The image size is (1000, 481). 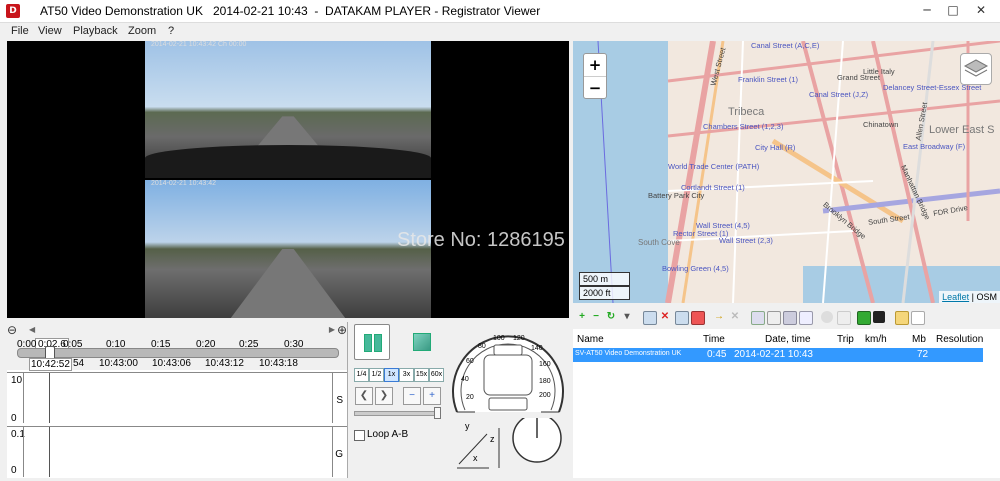 I want to click on loop-label: Loop A-B, so click(x=388, y=434).